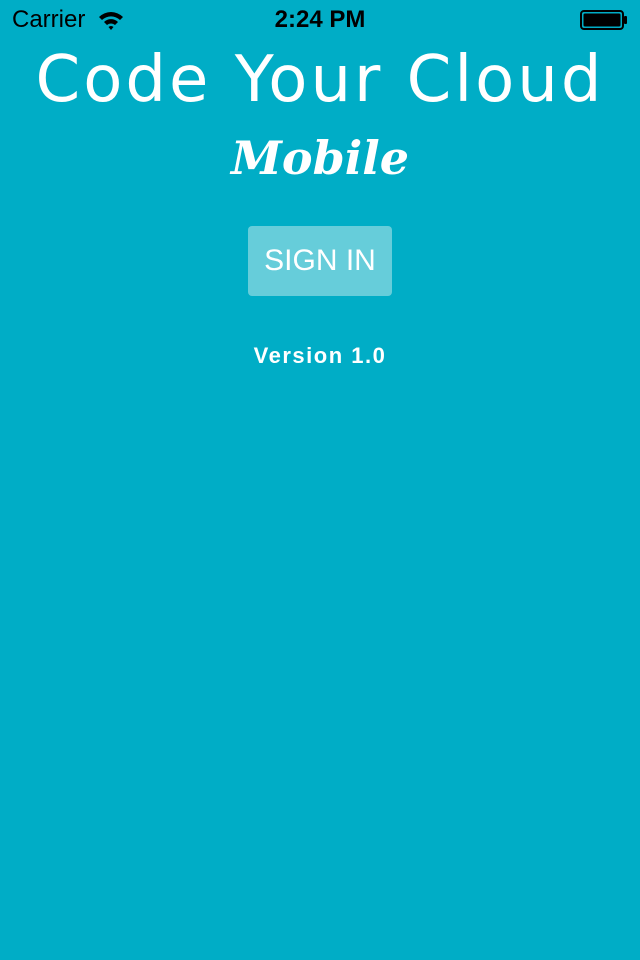  I want to click on app-title: Code Your Cloud, so click(320, 80).